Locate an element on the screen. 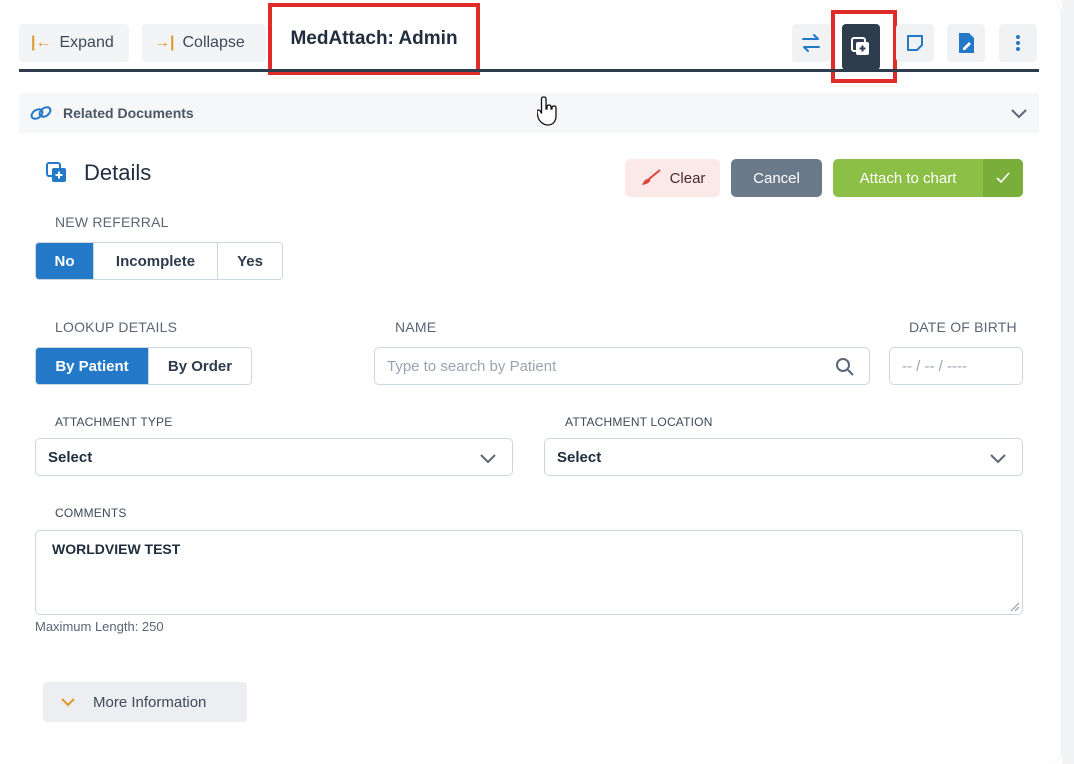 Image resolution: width=1074 pixels, height=764 pixels. toolbar-divider is located at coordinates (529, 70).